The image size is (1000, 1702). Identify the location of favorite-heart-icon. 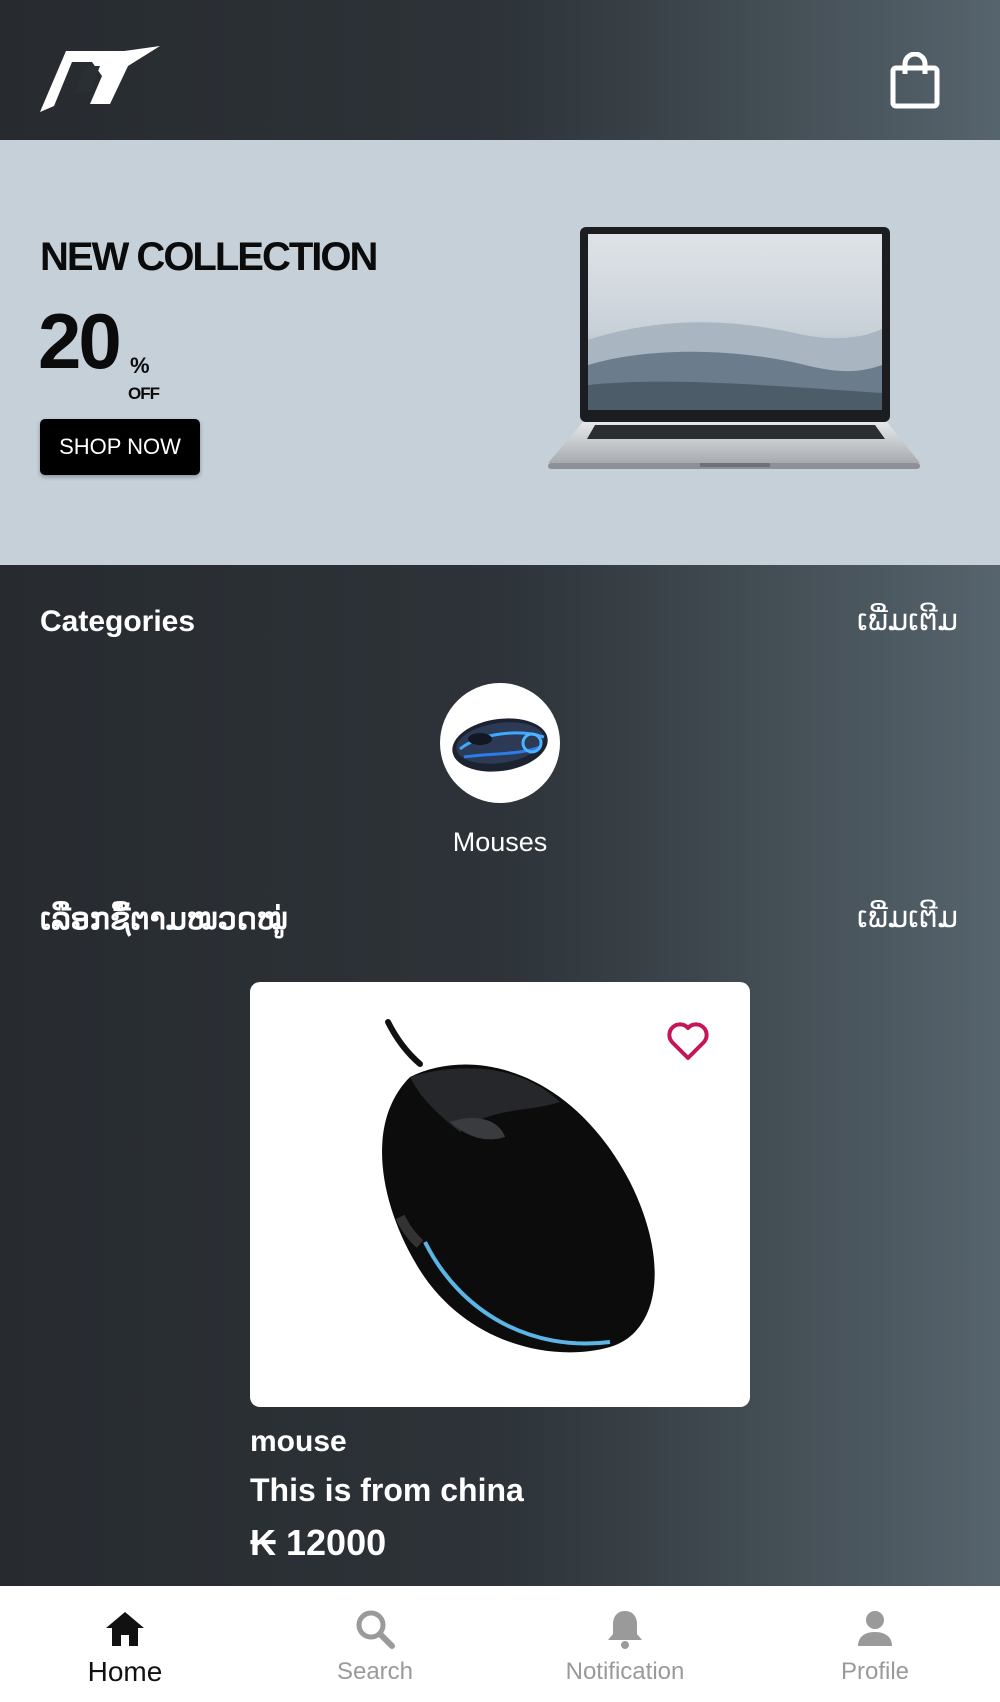
(688, 1041).